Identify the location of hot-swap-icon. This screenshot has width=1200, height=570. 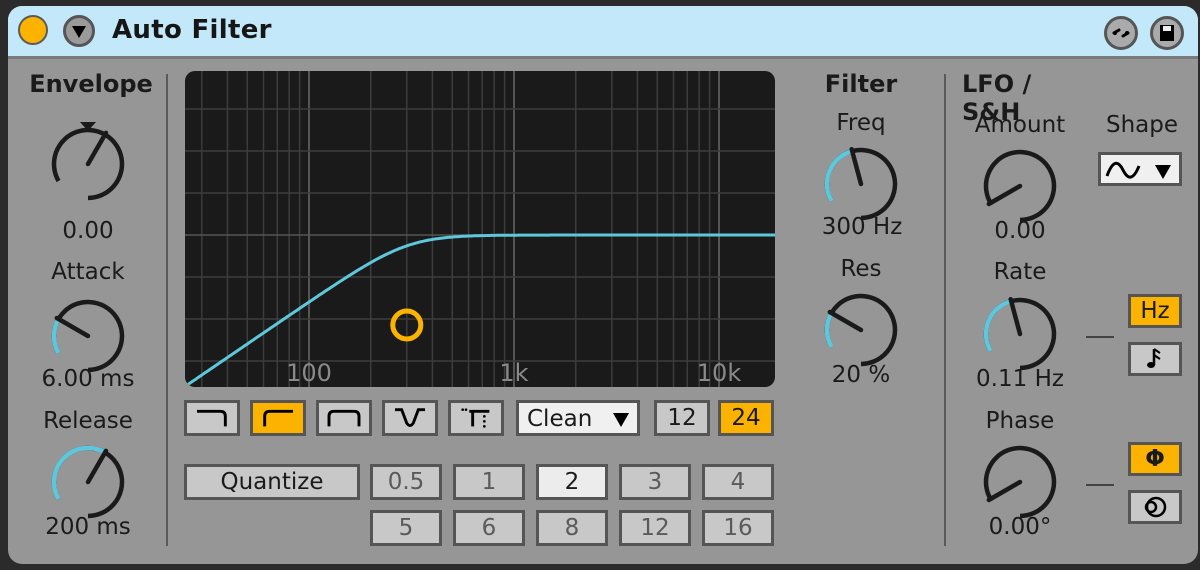
(1121, 33).